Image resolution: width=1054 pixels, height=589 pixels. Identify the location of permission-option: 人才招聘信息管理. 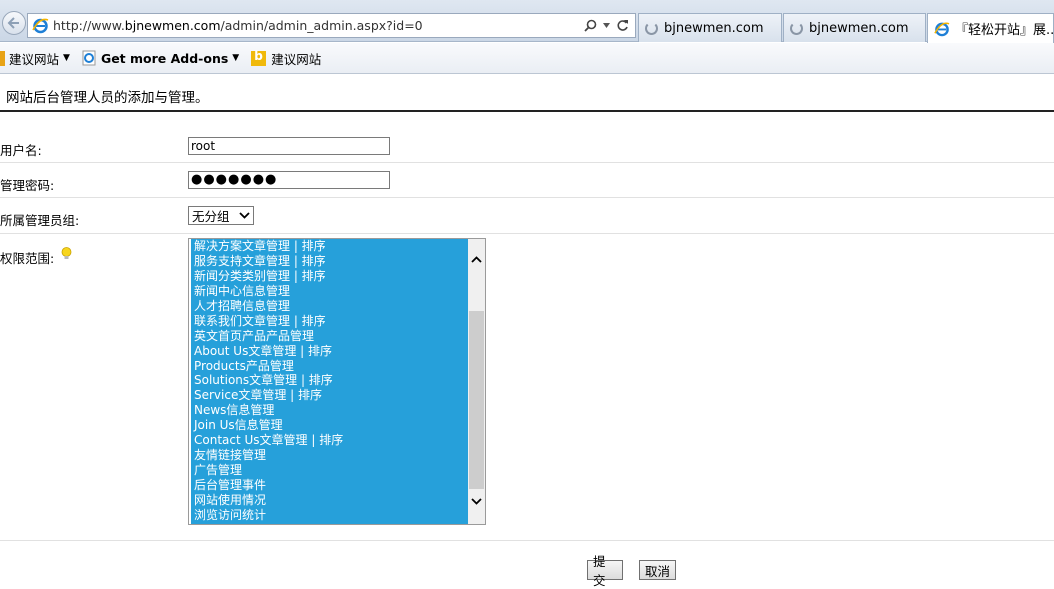
(330, 306).